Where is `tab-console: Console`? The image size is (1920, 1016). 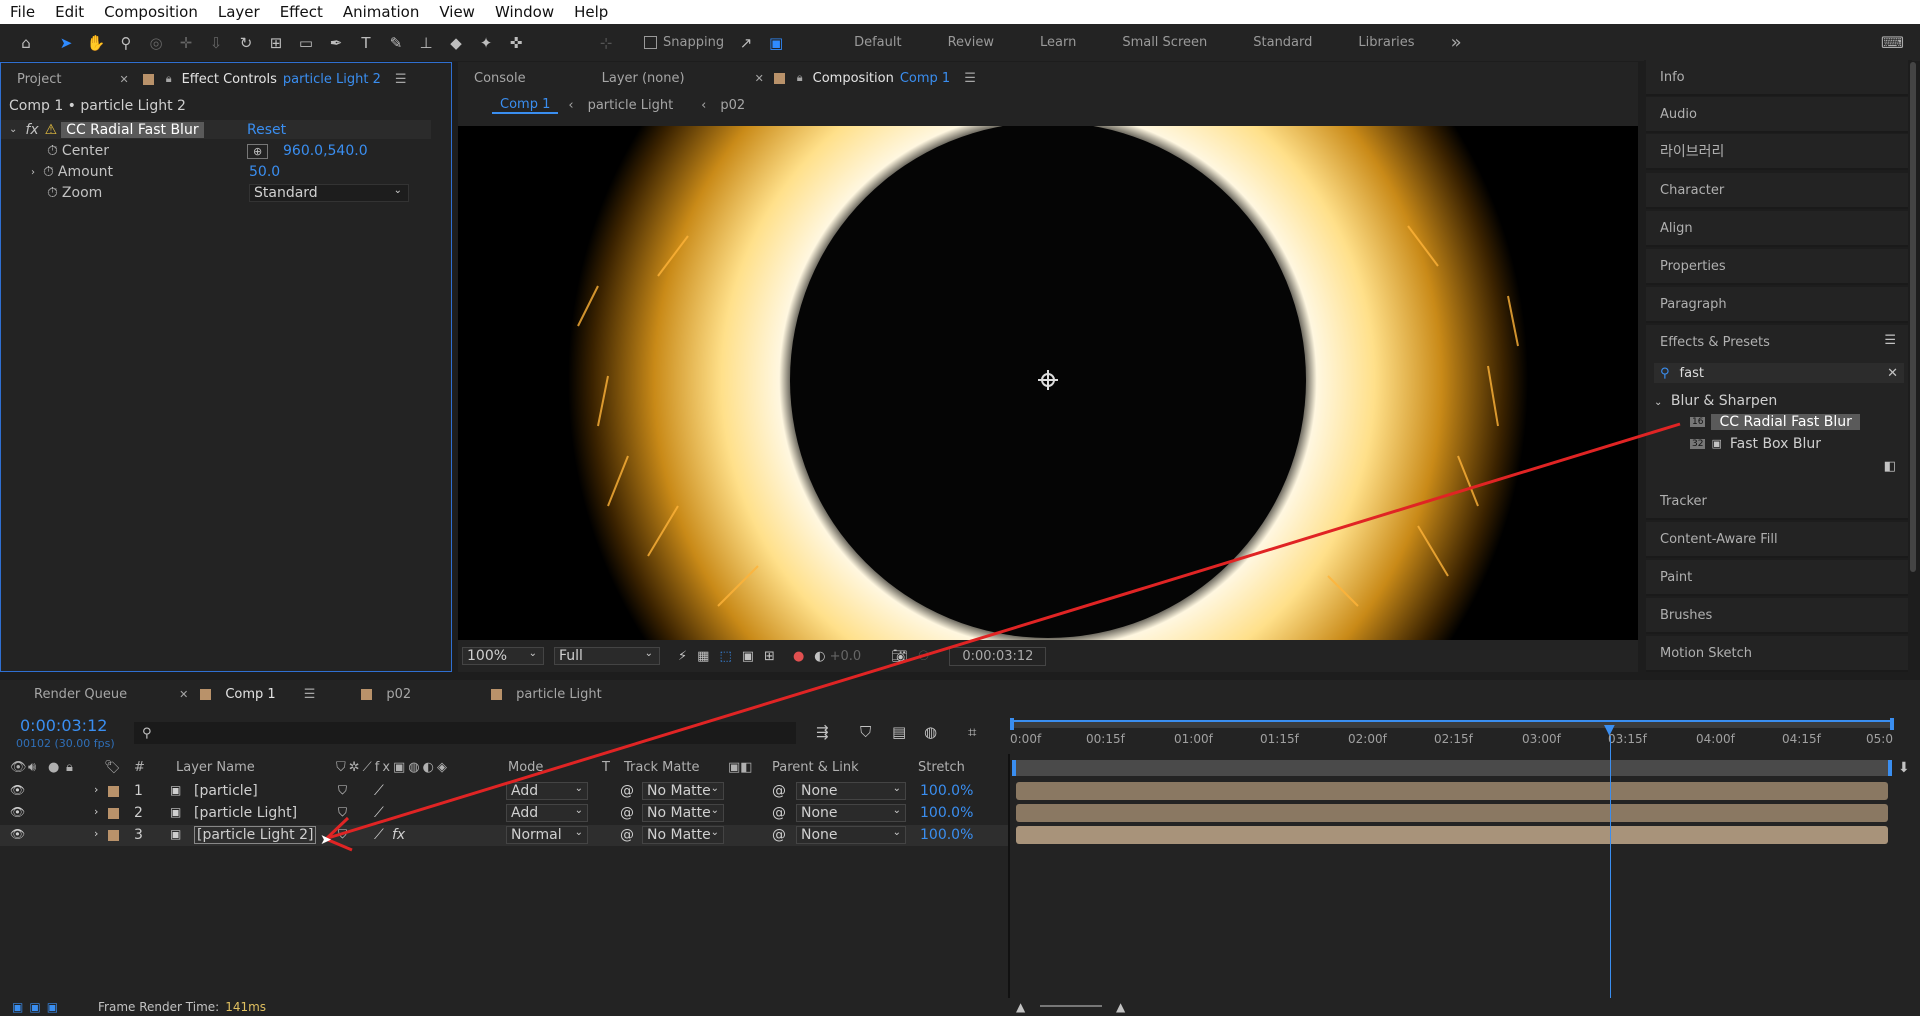 tab-console: Console is located at coordinates (500, 78).